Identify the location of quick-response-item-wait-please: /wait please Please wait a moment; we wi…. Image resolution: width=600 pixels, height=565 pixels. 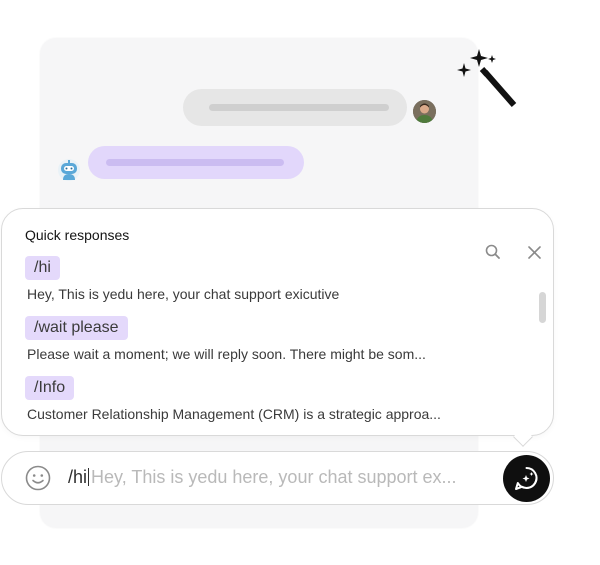
(225, 339).